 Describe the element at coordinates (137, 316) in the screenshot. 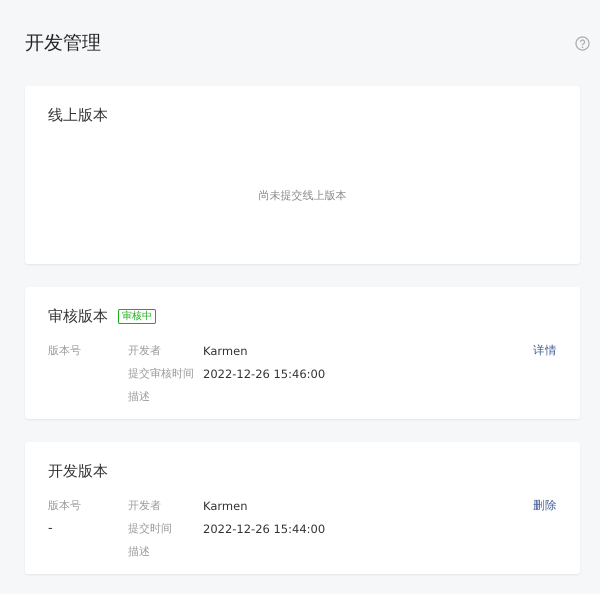

I see `status-badge: 审核中` at that location.